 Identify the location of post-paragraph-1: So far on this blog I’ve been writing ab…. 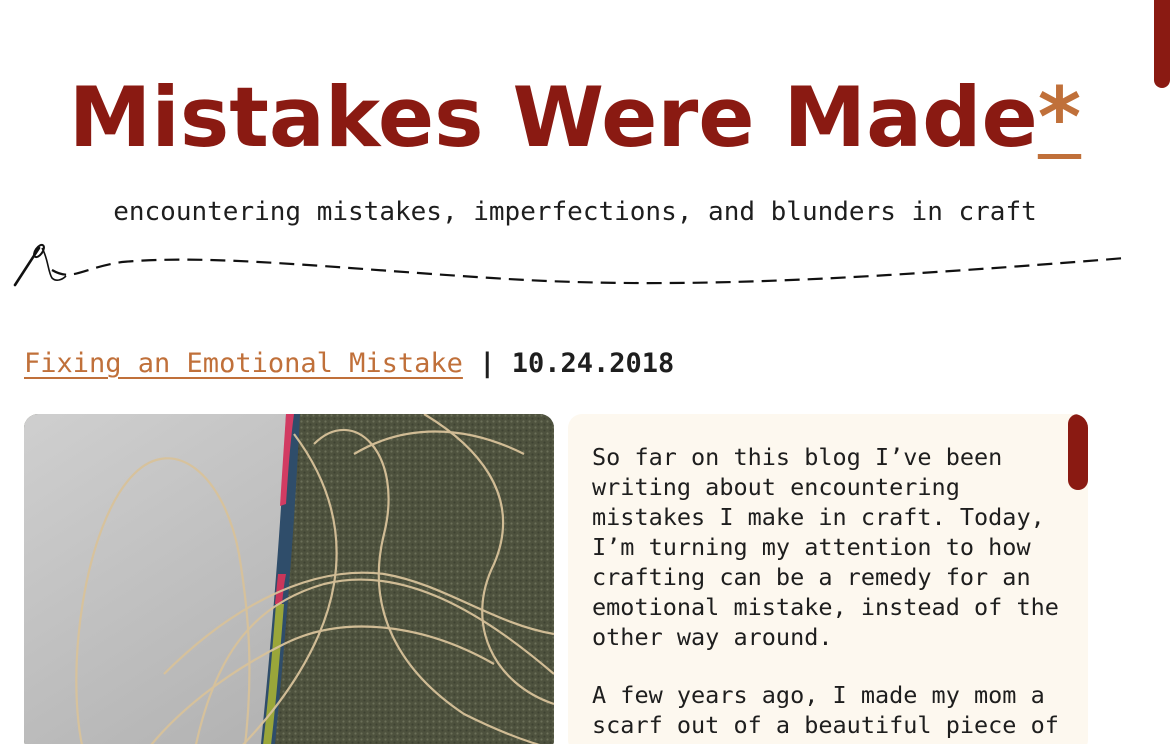
(825, 547).